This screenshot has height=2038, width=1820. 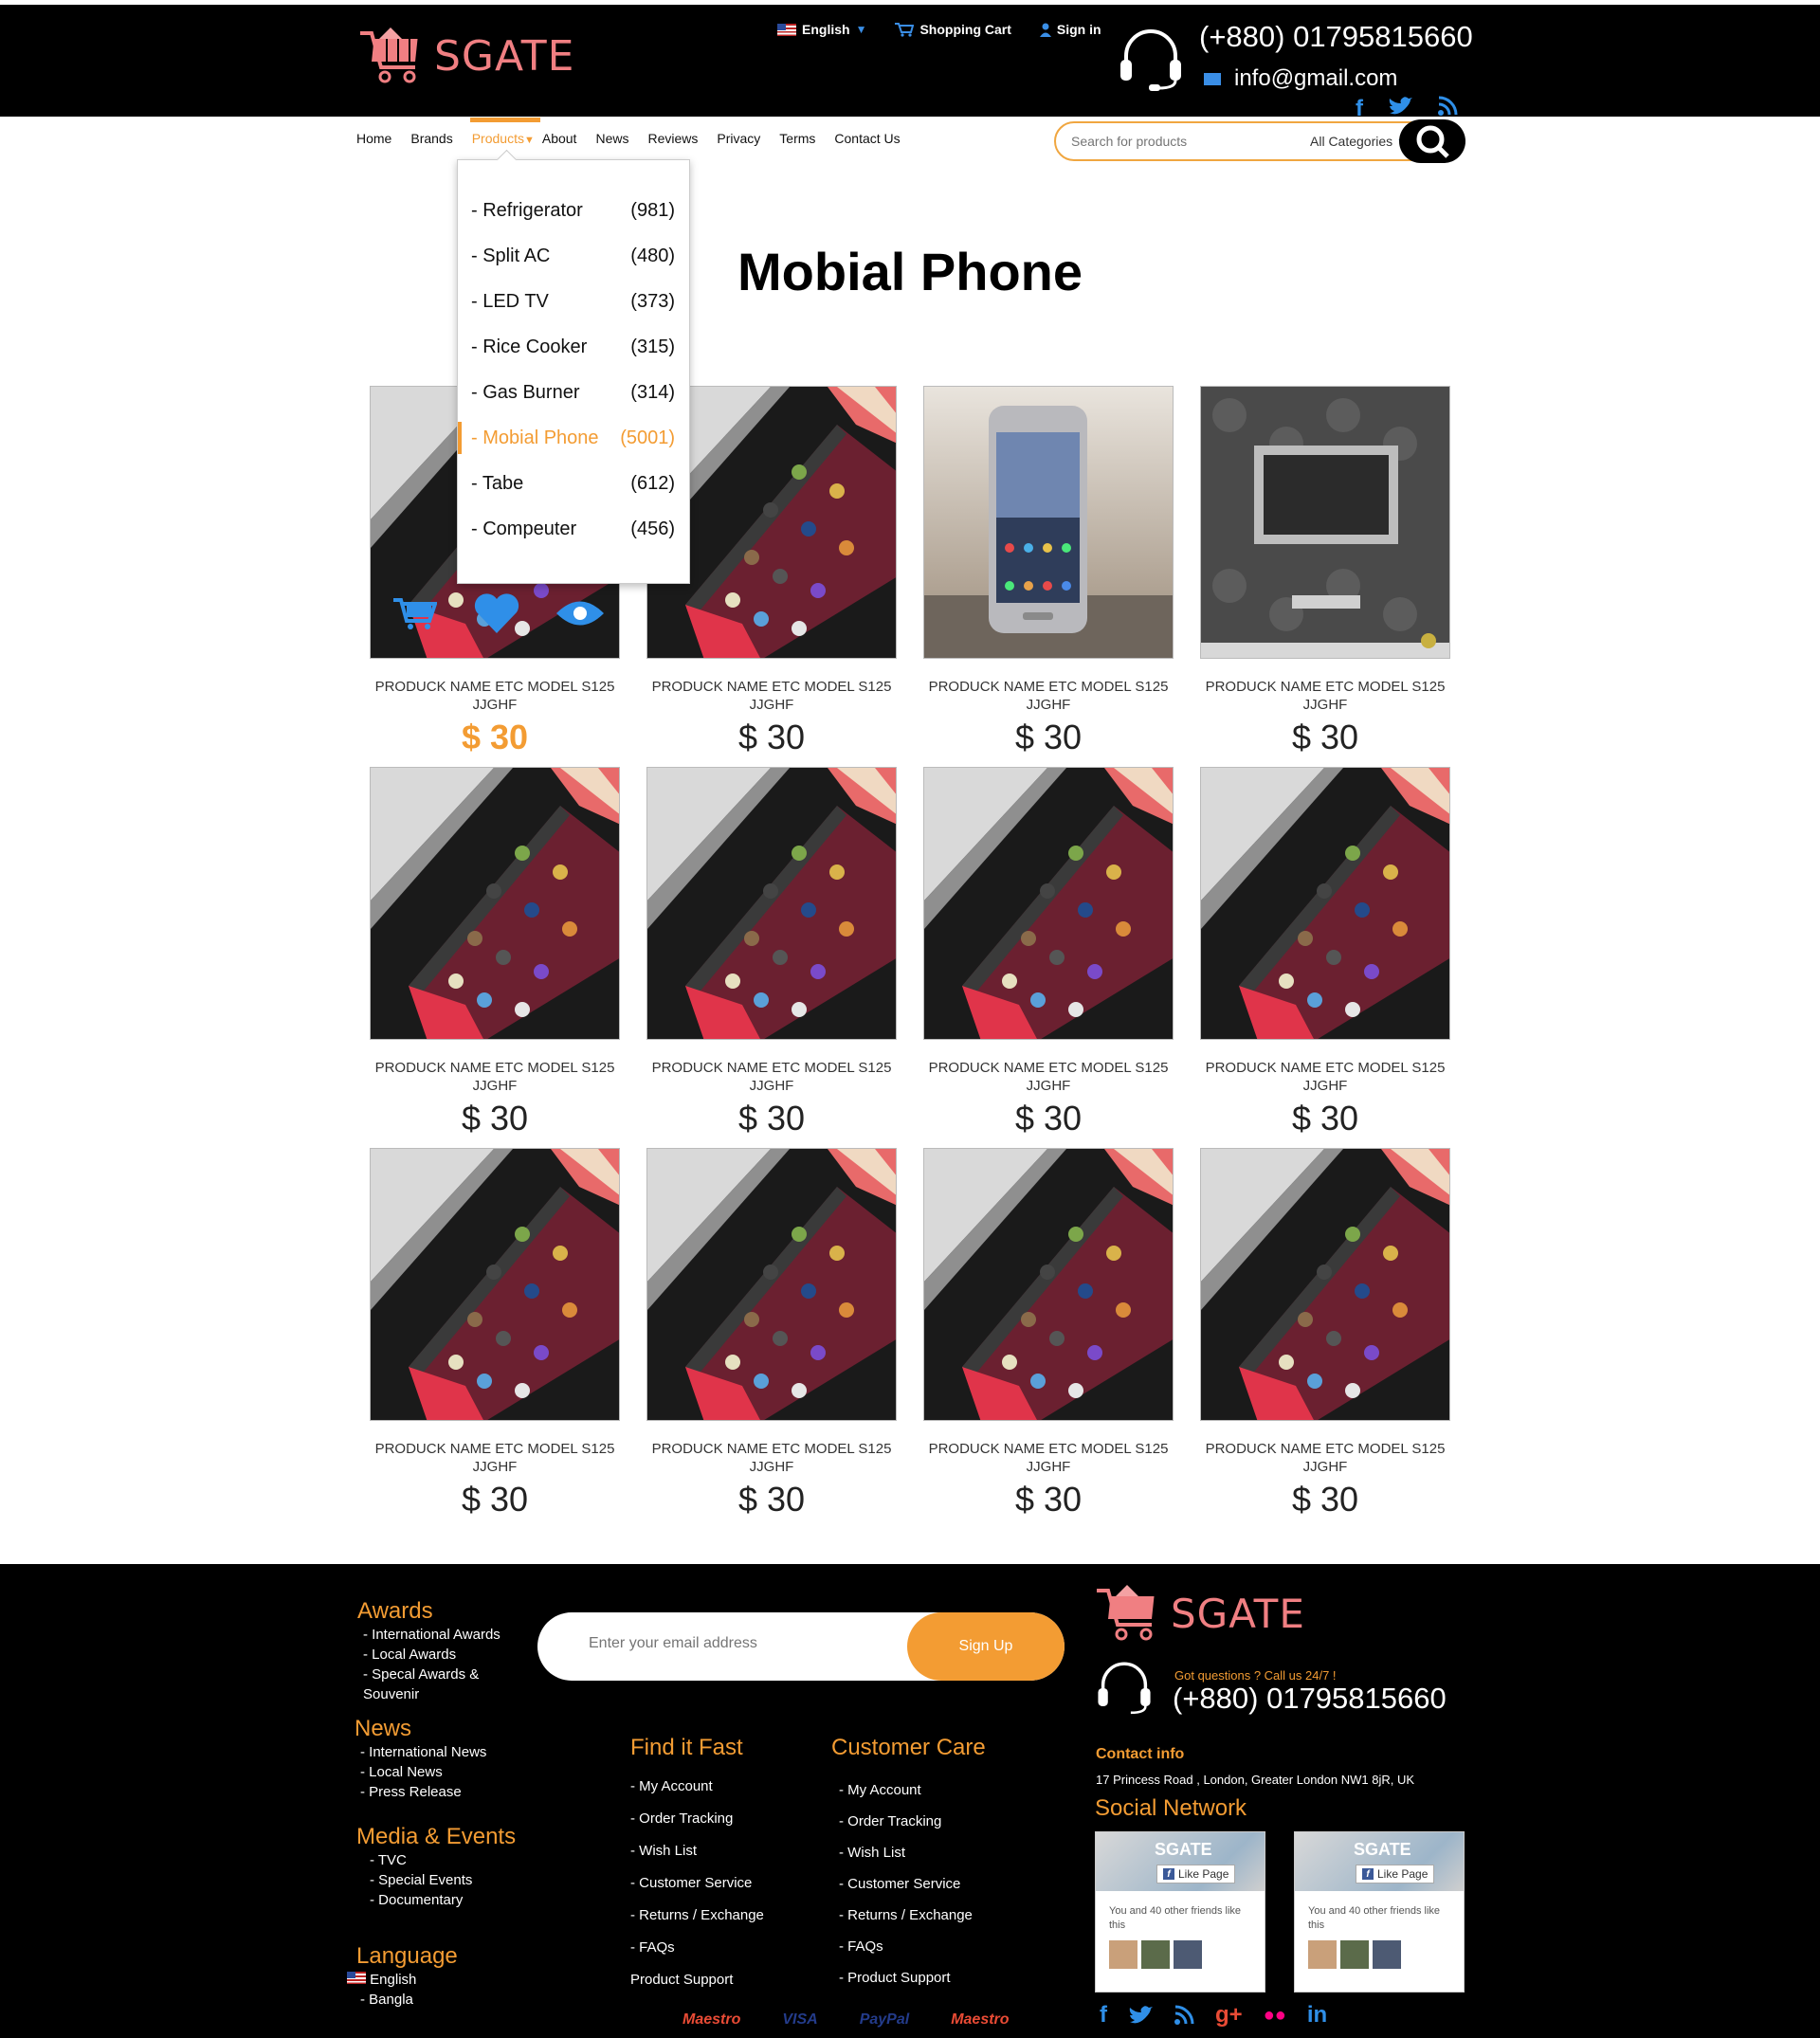 What do you see at coordinates (573, 393) in the screenshot?
I see `dropdown-item: - Gas Burner (314)` at bounding box center [573, 393].